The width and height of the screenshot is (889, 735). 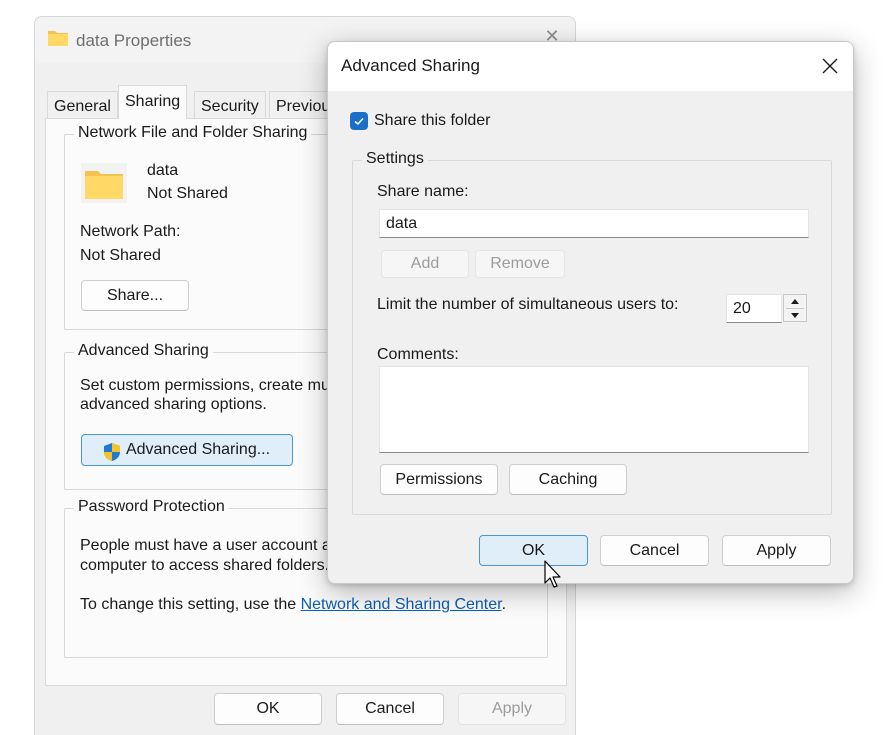 I want to click on tab-sharing: Sharing, so click(x=153, y=102).